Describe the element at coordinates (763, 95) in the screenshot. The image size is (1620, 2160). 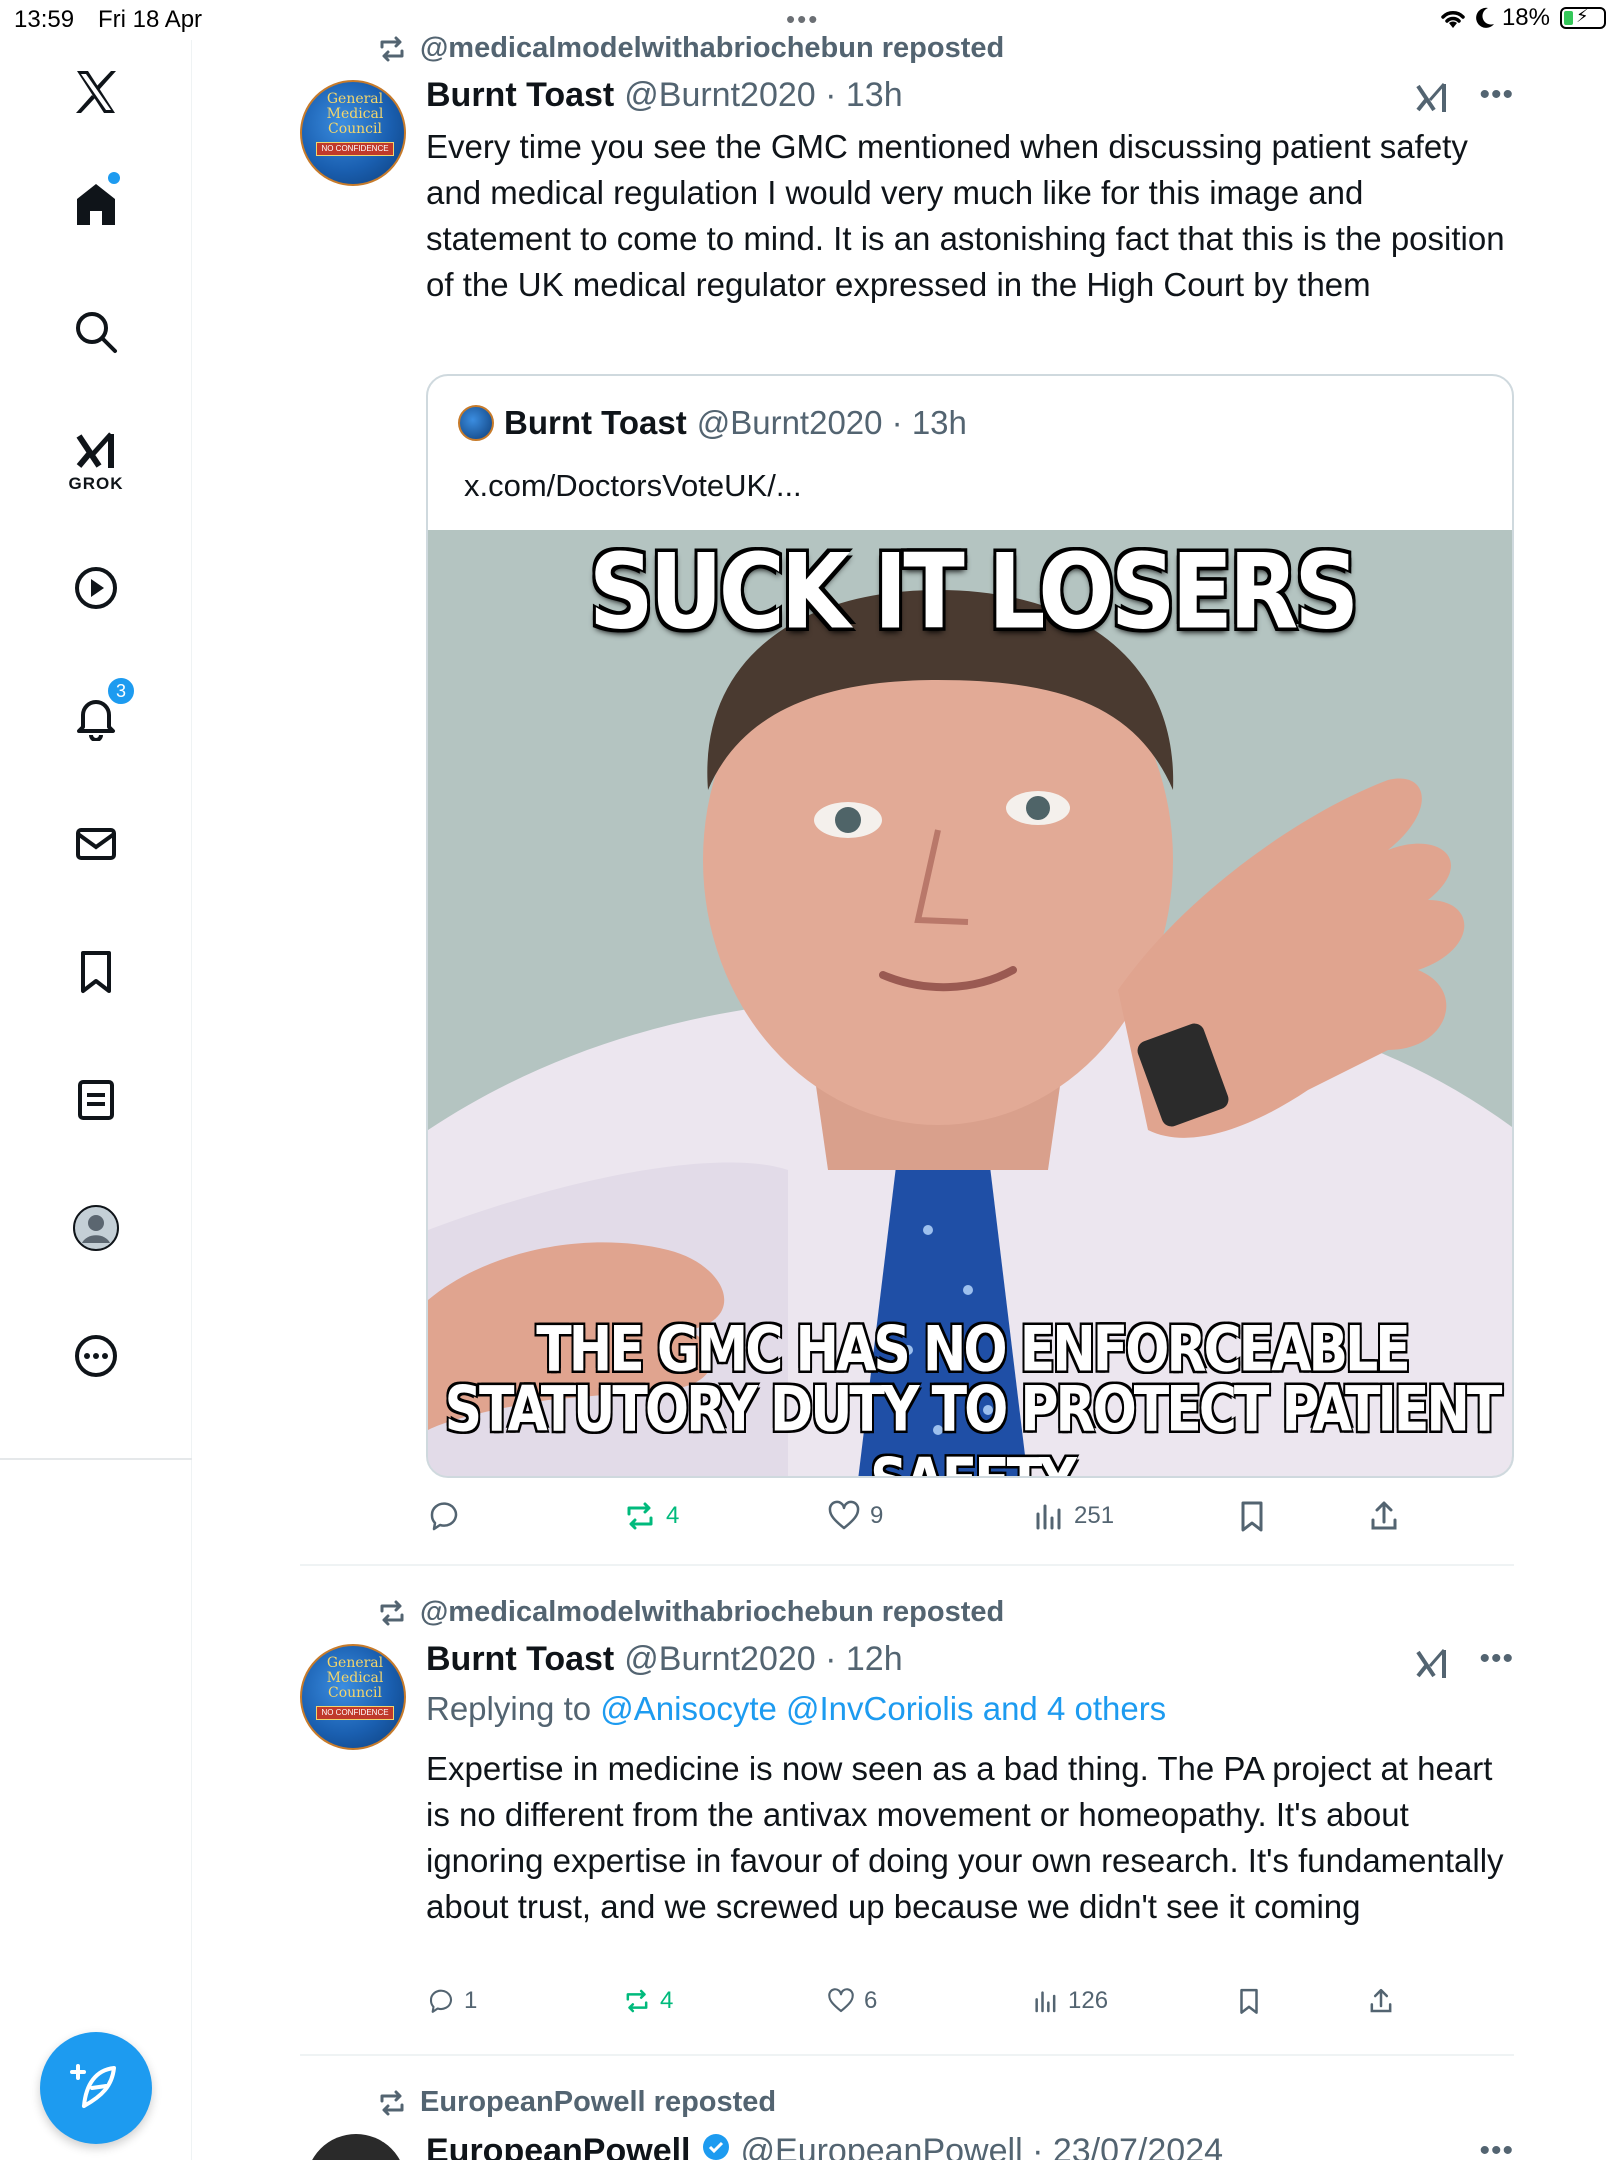
I see `author-handle-time: @Burnt2020 · 13h` at that location.